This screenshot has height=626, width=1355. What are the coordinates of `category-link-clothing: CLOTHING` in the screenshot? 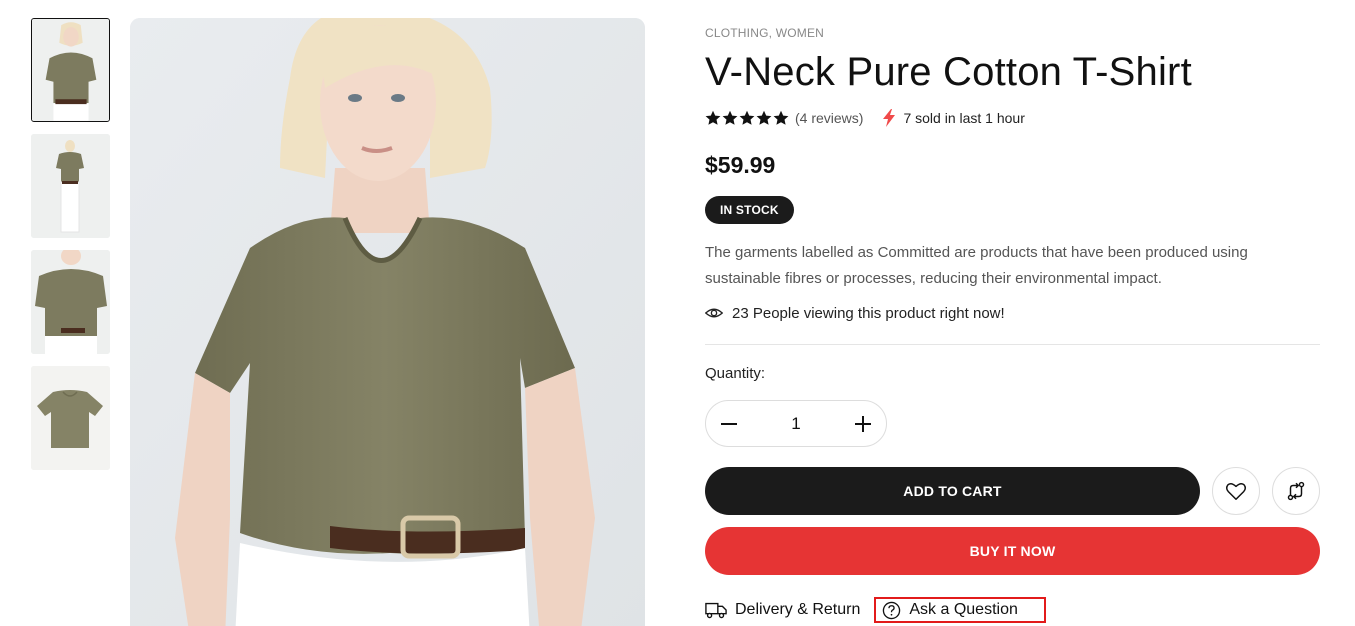 It's located at (737, 33).